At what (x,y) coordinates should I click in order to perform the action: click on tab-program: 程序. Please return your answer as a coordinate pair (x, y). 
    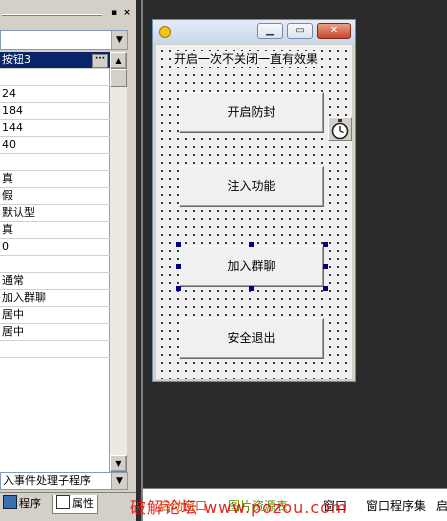
    Looking at the image, I should click on (22, 504).